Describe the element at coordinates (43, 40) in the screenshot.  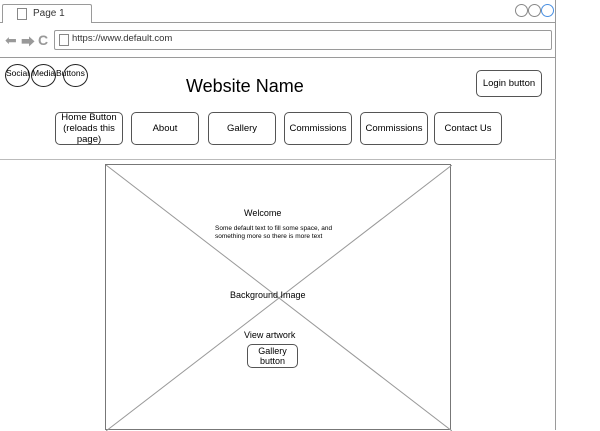
I see `refresh-icon: C` at that location.